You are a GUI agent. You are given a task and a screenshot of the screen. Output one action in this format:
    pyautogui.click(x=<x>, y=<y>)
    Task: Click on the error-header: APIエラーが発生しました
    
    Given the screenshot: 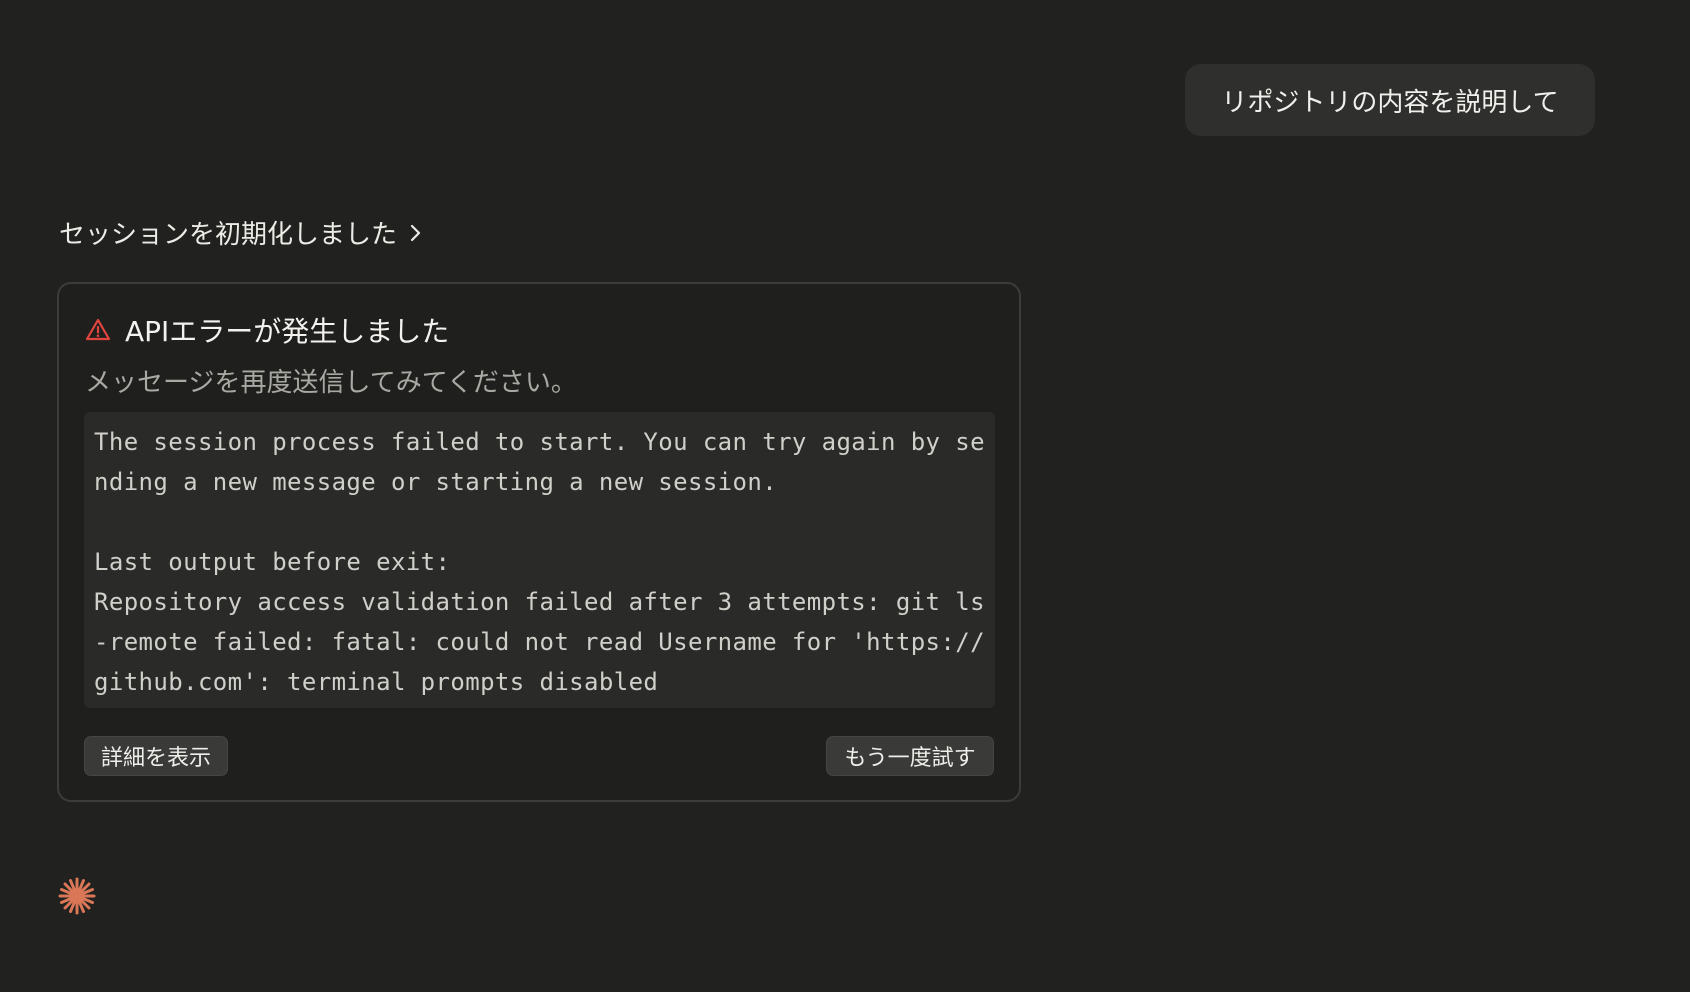 What is the action you would take?
    pyautogui.click(x=267, y=330)
    